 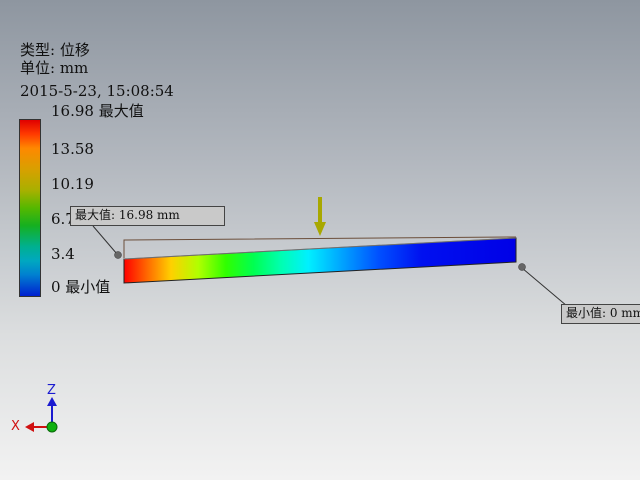 What do you see at coordinates (600, 314) in the screenshot?
I see `min-value-callout: 最小值: 0 mm` at bounding box center [600, 314].